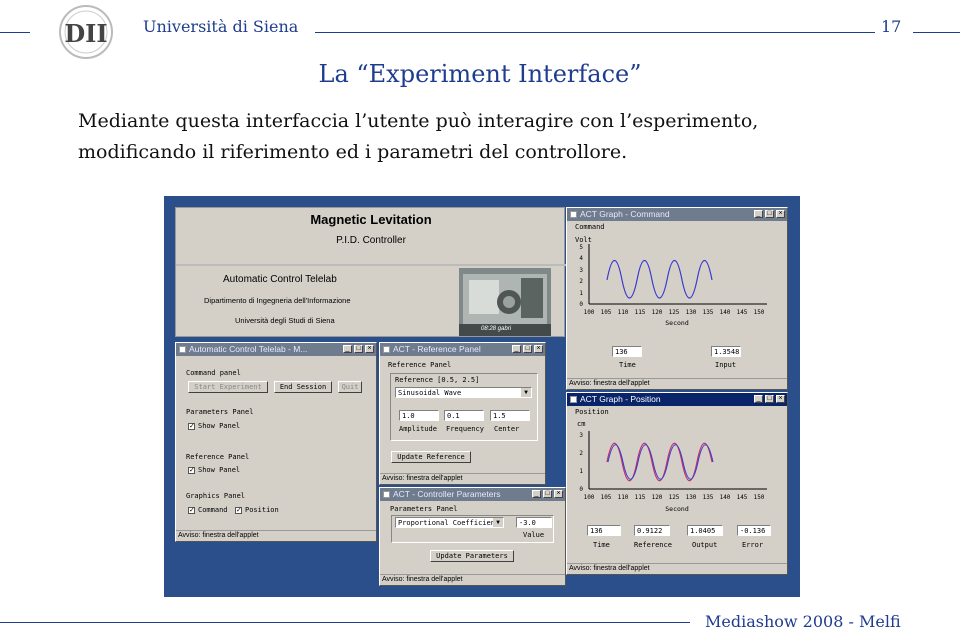  I want to click on webcam-caption: 08:28 gabri, so click(496, 329).